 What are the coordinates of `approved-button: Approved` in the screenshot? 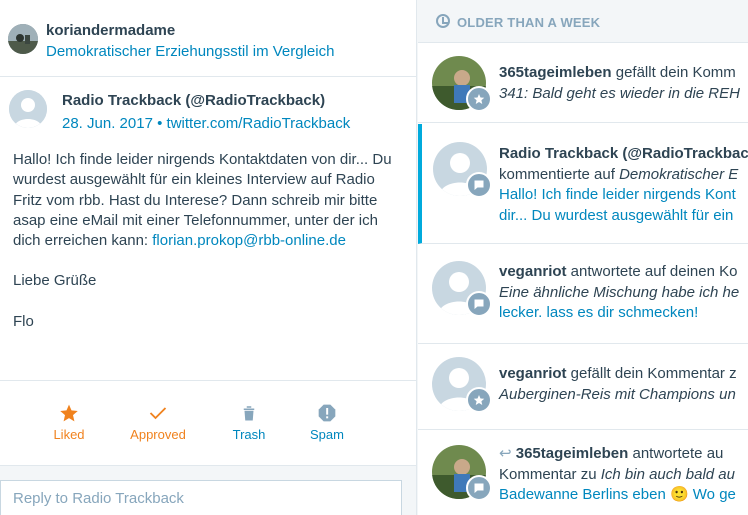 It's located at (158, 422).